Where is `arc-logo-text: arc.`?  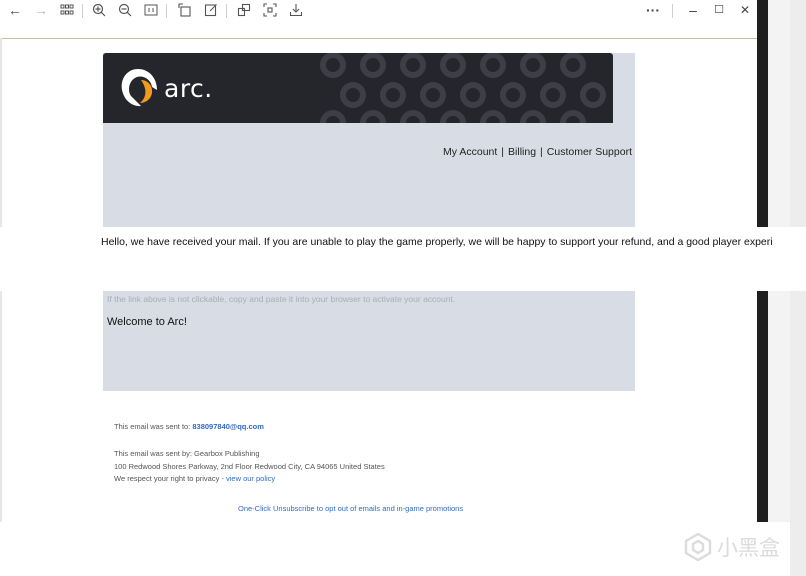
arc-logo-text: arc. is located at coordinates (188, 88).